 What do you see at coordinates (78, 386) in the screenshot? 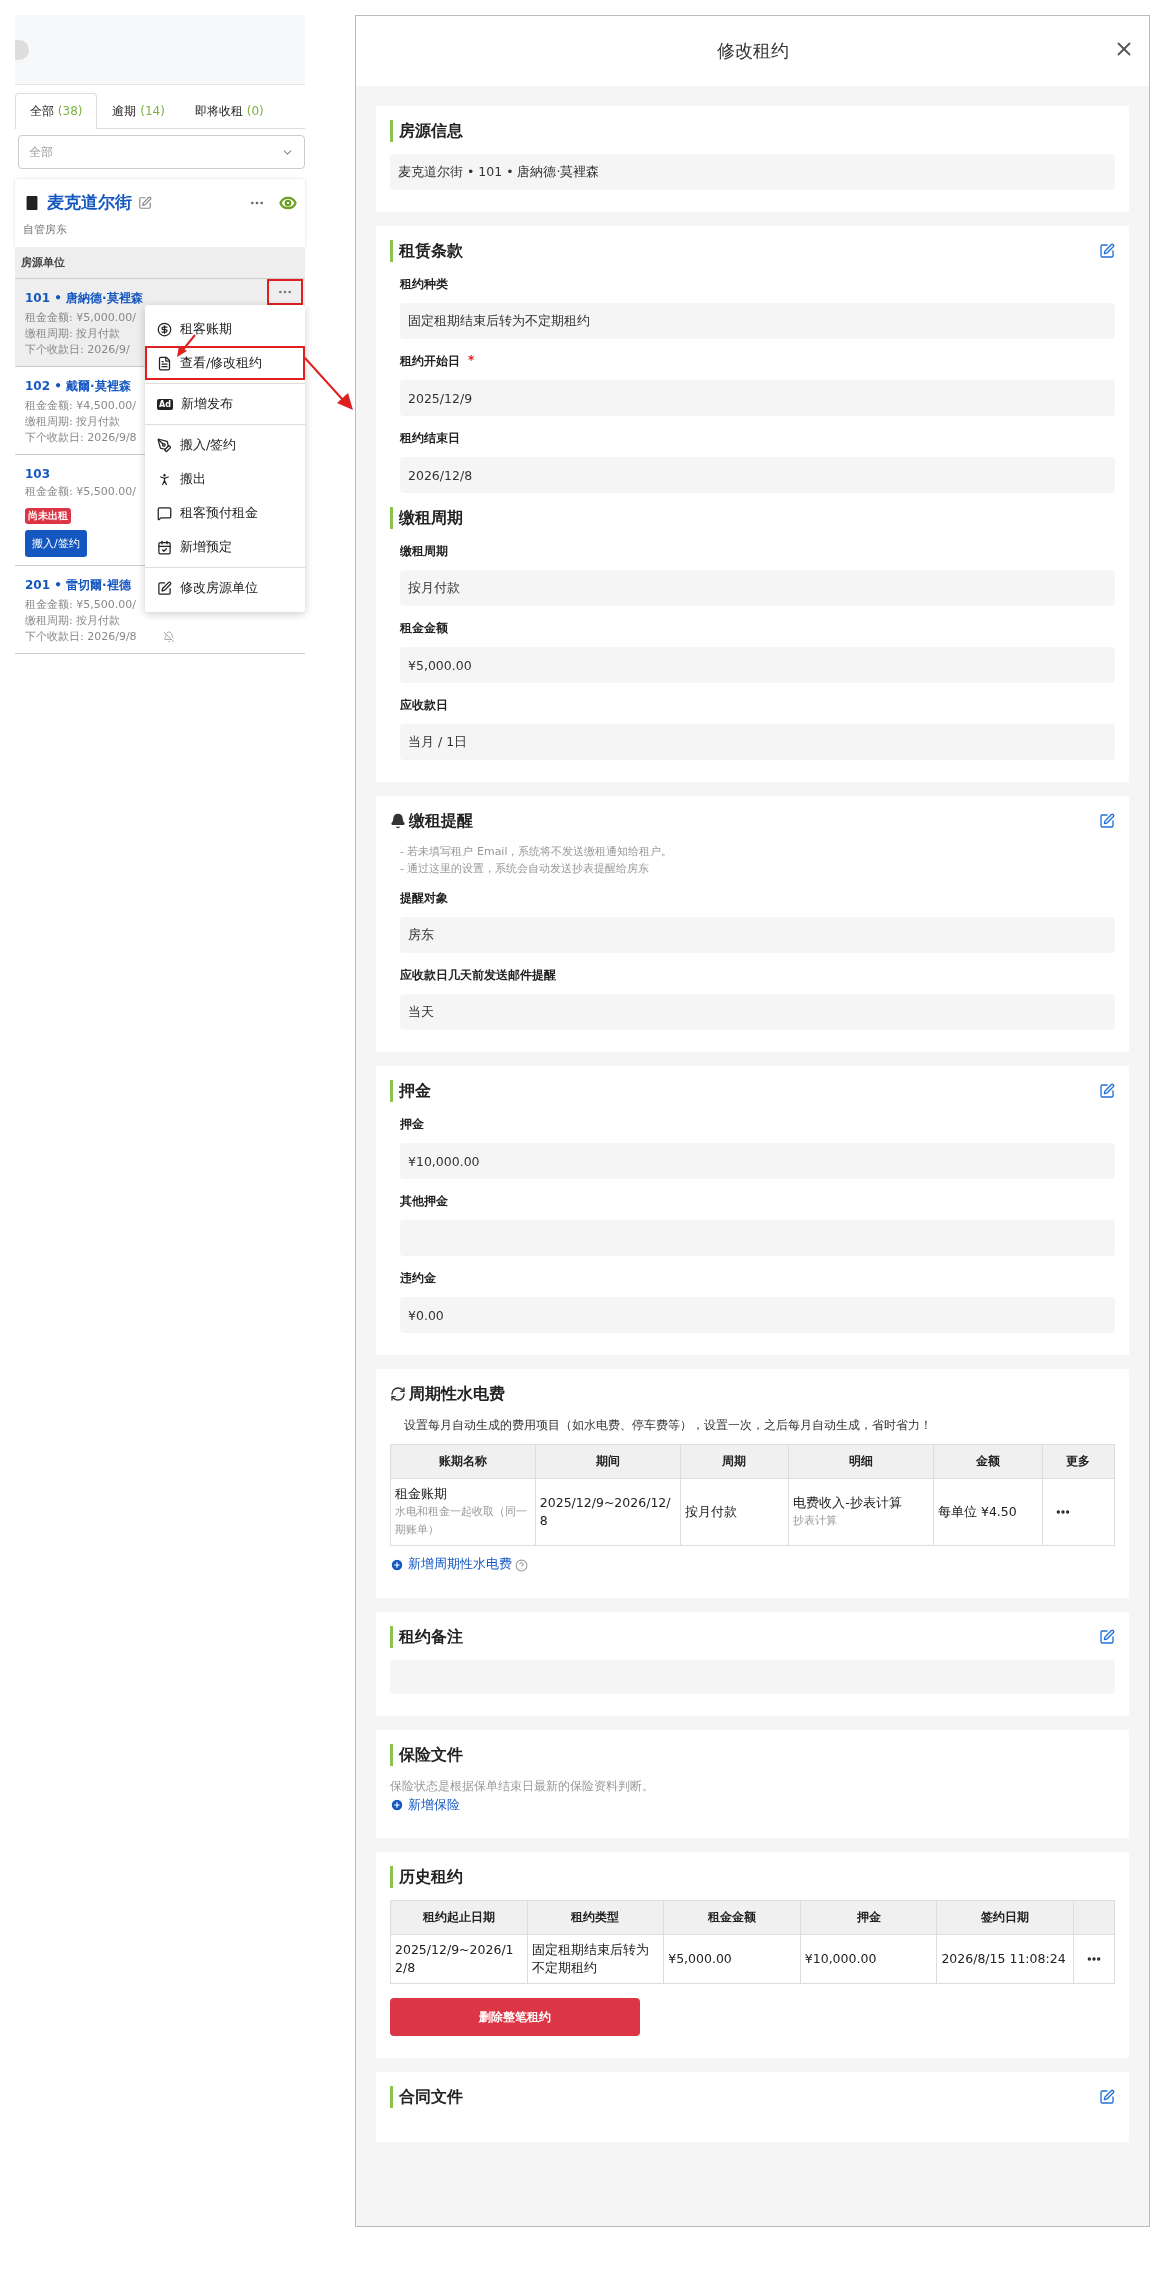
I see `unit-name: 102 • 戴爾·莫裡森` at bounding box center [78, 386].